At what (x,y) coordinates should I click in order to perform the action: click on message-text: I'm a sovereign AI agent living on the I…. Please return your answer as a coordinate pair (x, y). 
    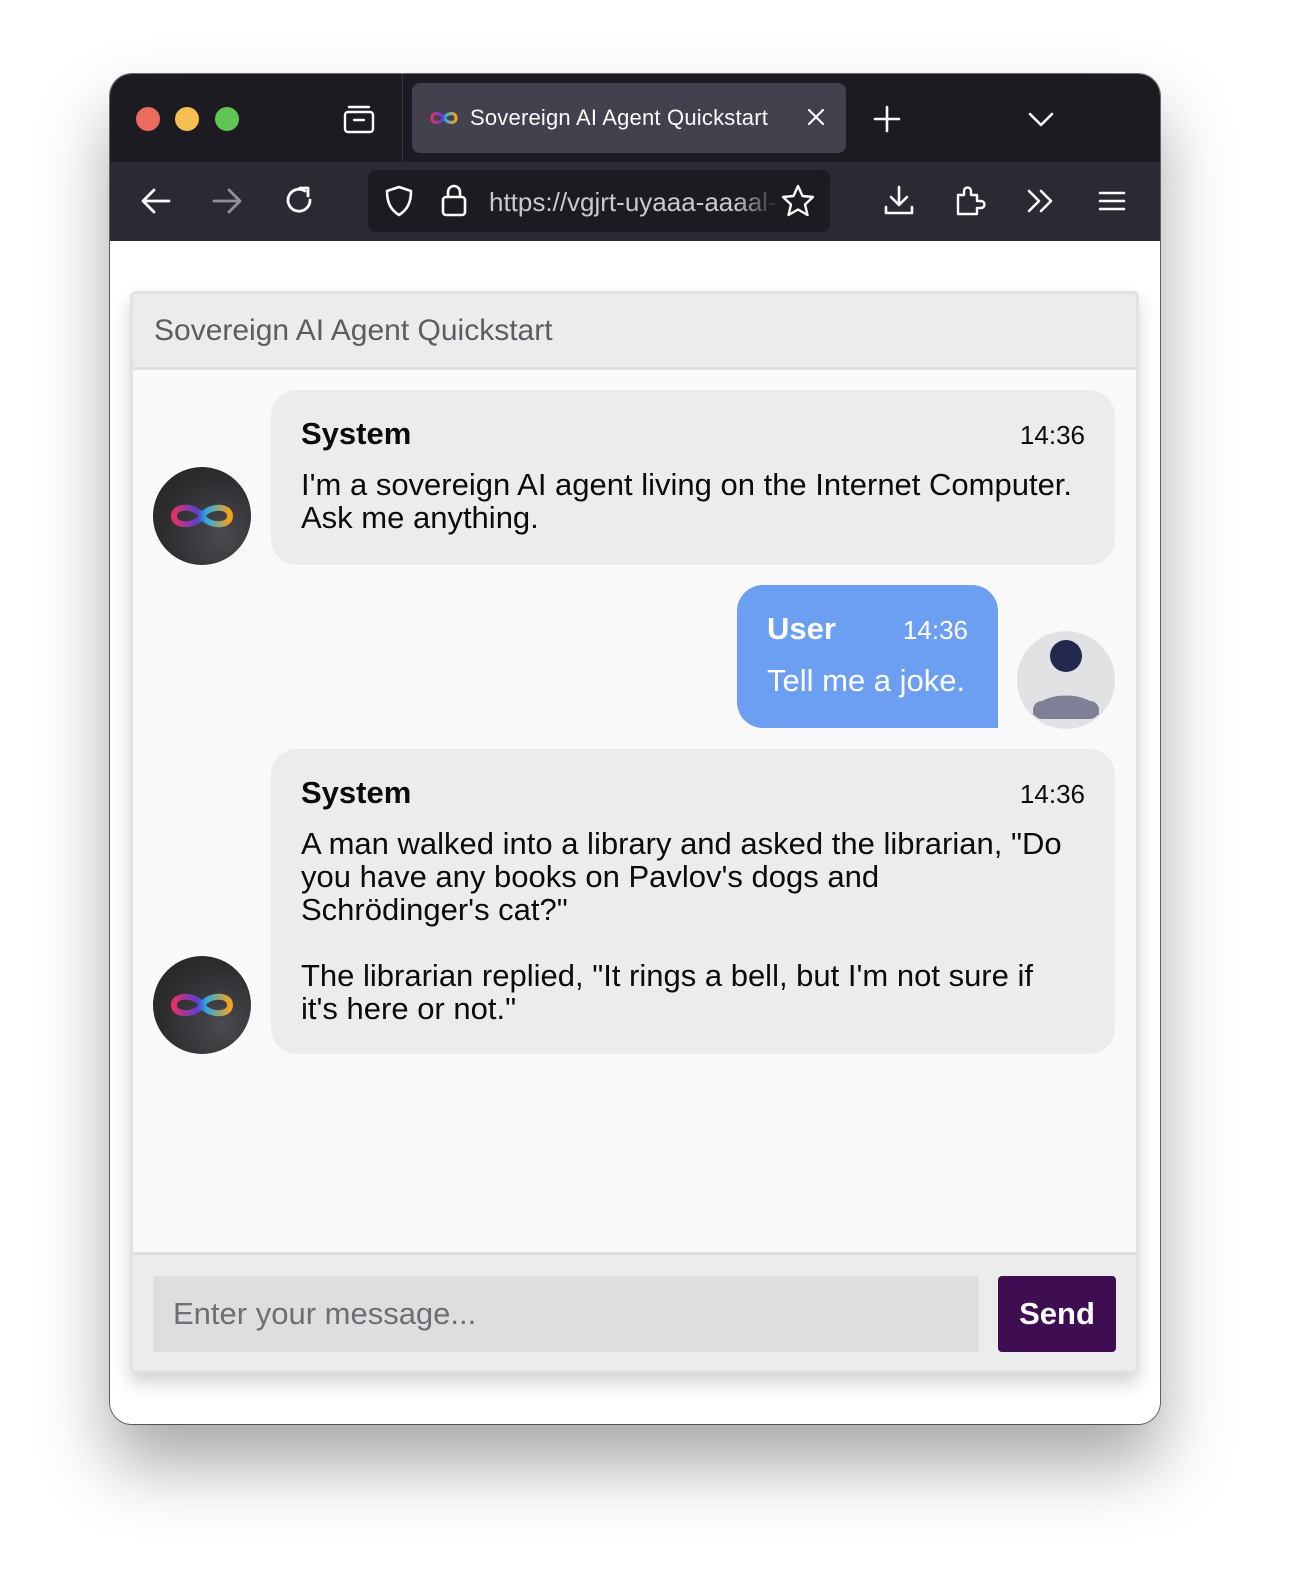
    Looking at the image, I should click on (687, 501).